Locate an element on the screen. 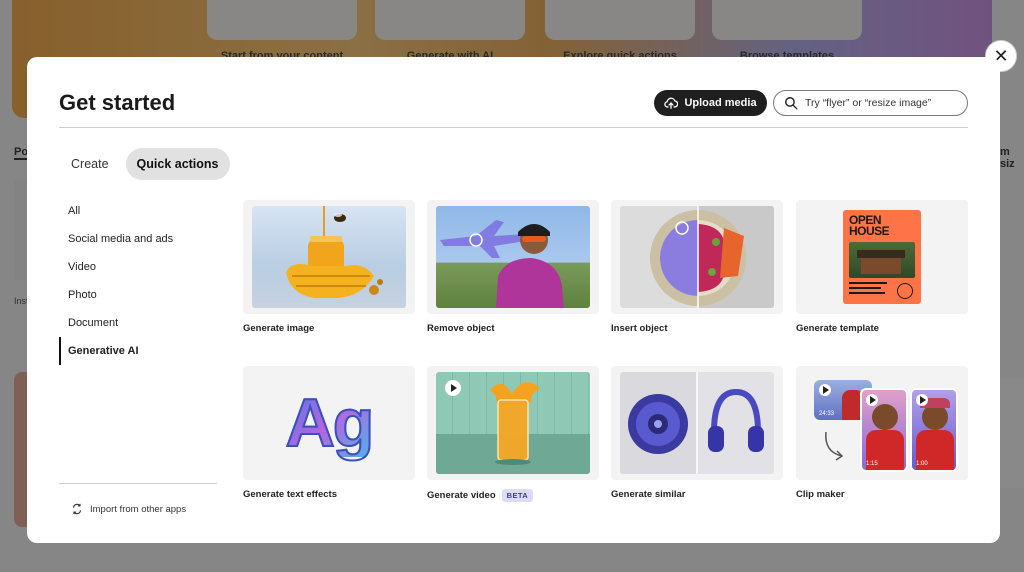 The height and width of the screenshot is (572, 1024). quick-action-card-generate-text-effects: Ag Generate text effects is located at coordinates (329, 433).